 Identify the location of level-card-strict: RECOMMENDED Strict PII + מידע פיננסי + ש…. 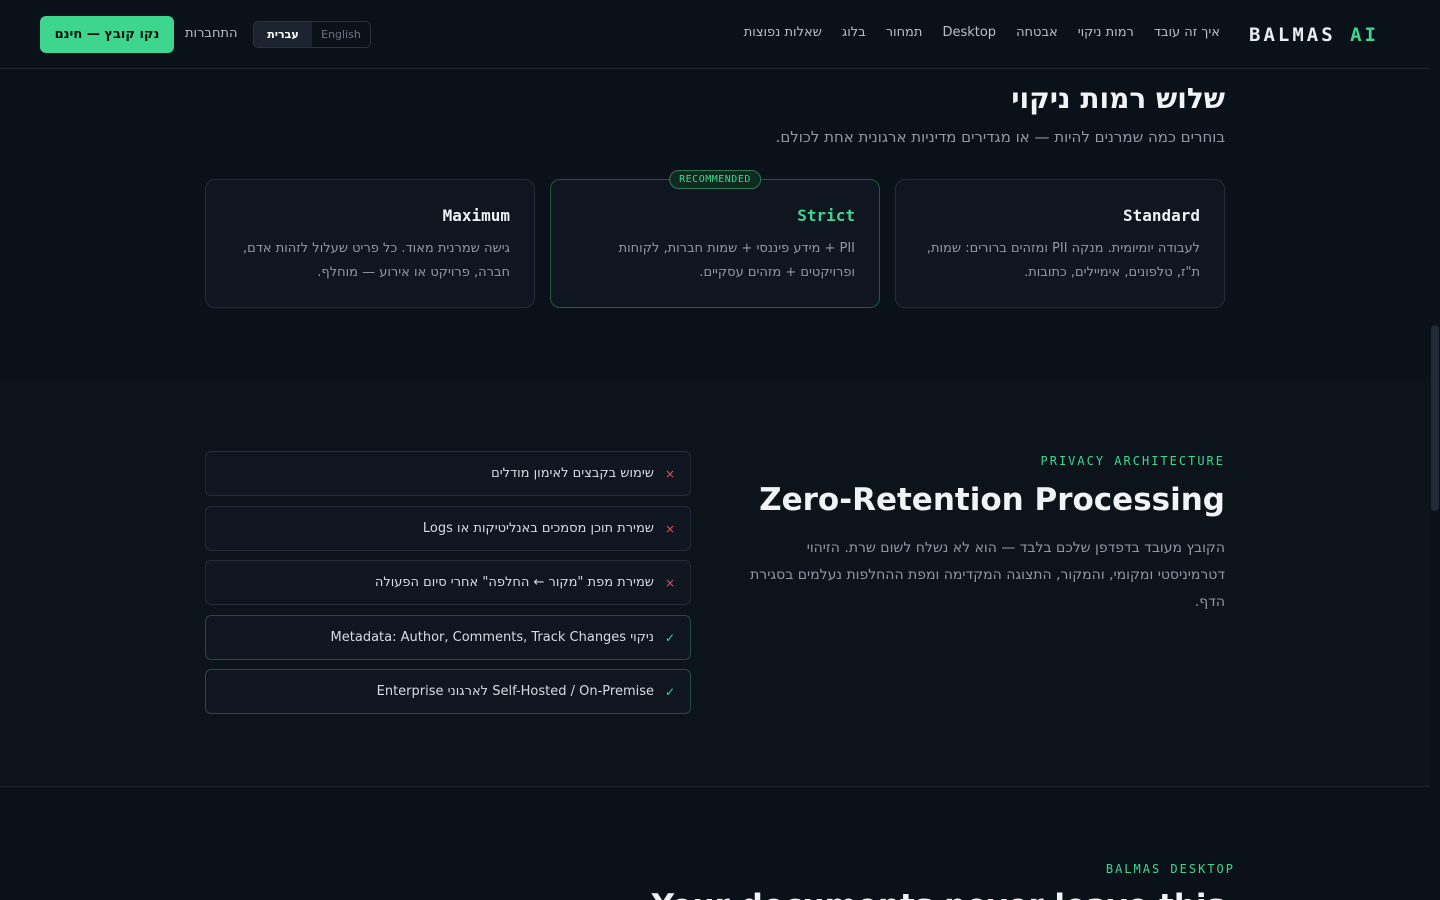
(715, 239).